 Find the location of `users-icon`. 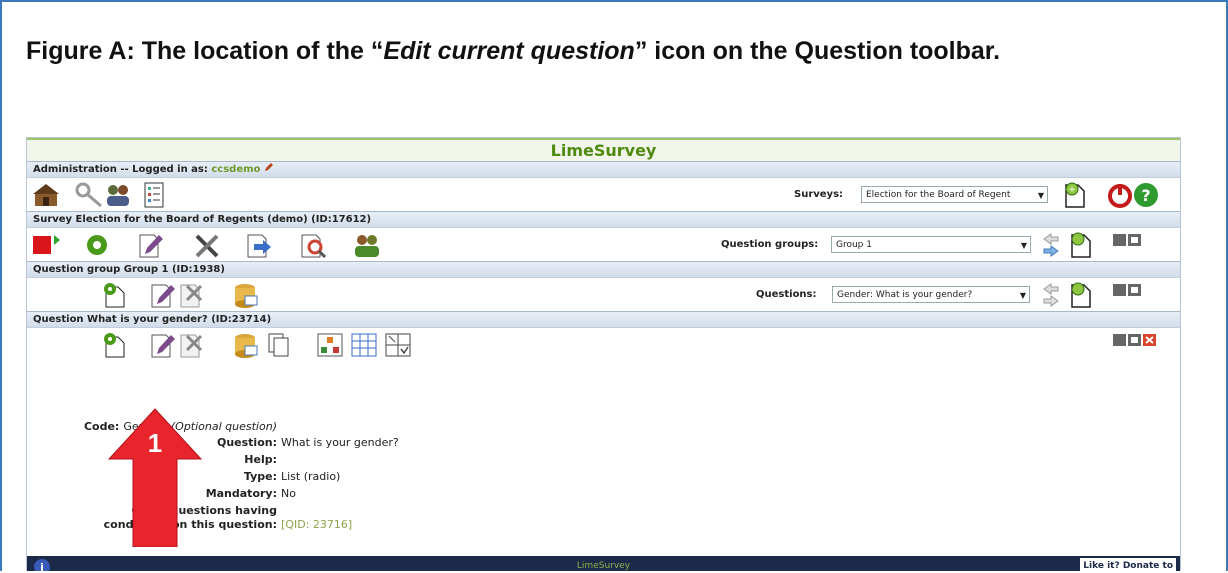

users-icon is located at coordinates (118, 195).